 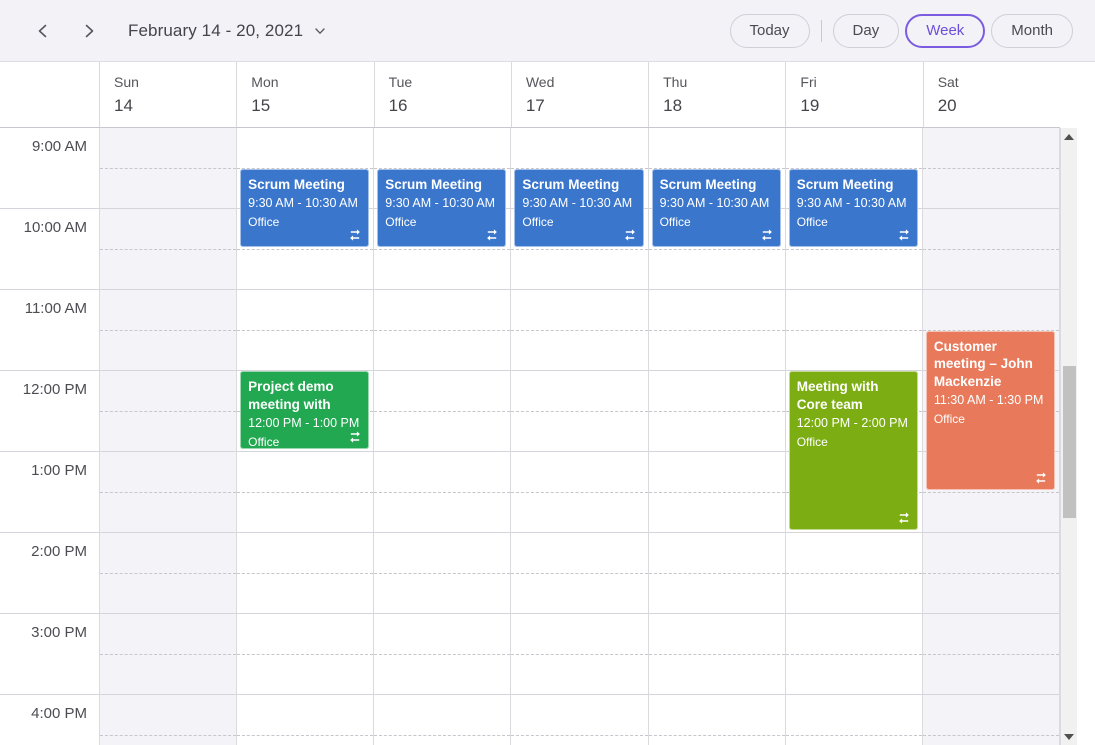 I want to click on date-range-title: February 14 - 20, 2021, so click(x=216, y=30).